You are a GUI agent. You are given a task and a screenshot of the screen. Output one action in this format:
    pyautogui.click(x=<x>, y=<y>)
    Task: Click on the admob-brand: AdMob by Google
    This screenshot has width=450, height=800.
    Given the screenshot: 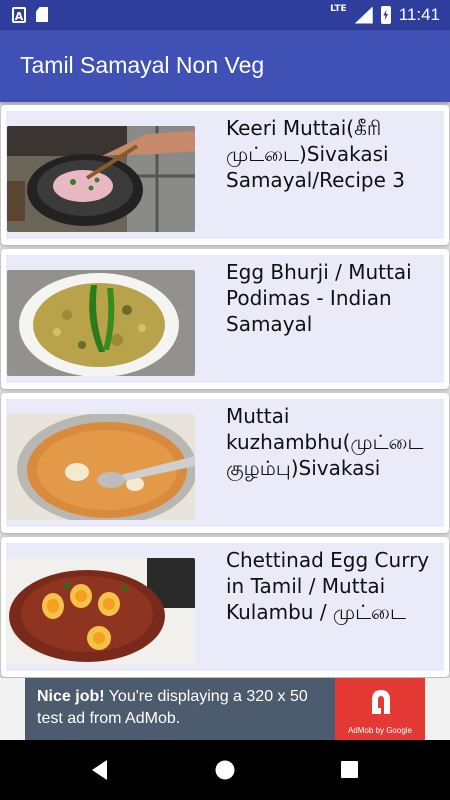 What is the action you would take?
    pyautogui.click(x=380, y=730)
    